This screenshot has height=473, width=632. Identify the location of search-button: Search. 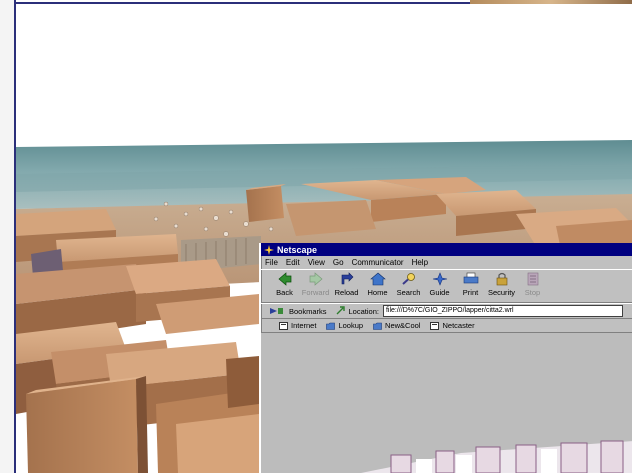
(408, 283).